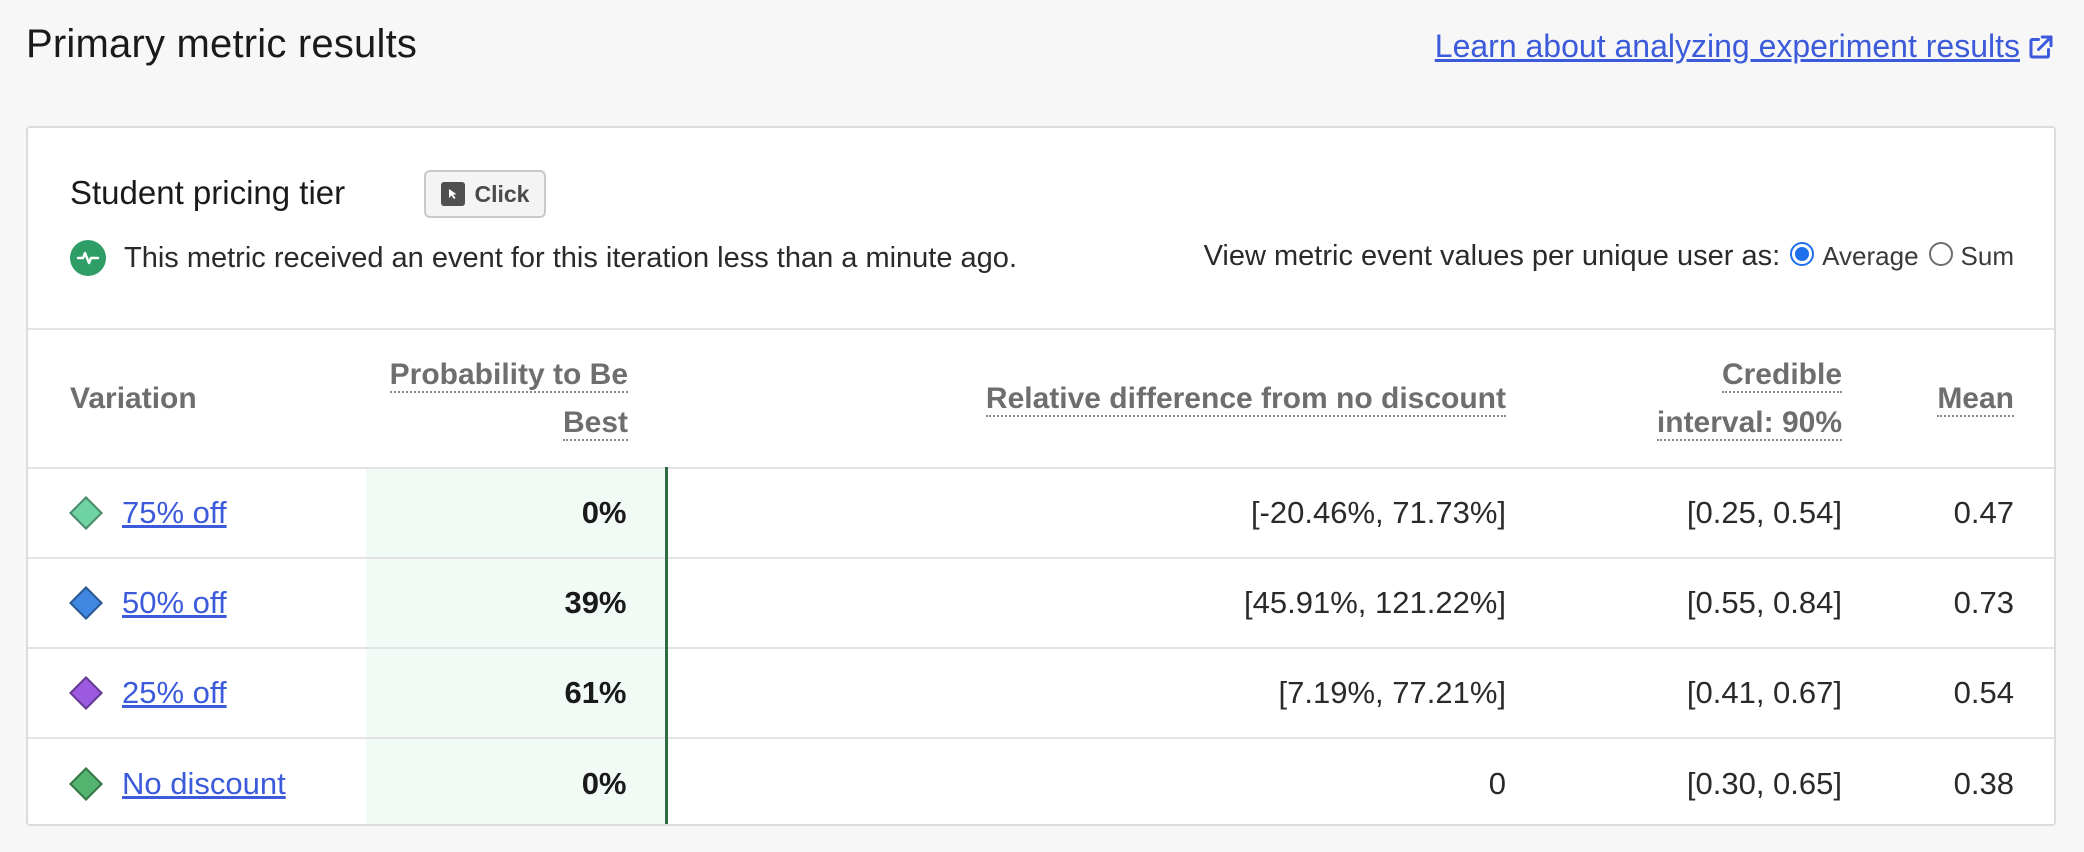  I want to click on relative-difference-cell: [45.91%, 121.22%], so click(1375, 602).